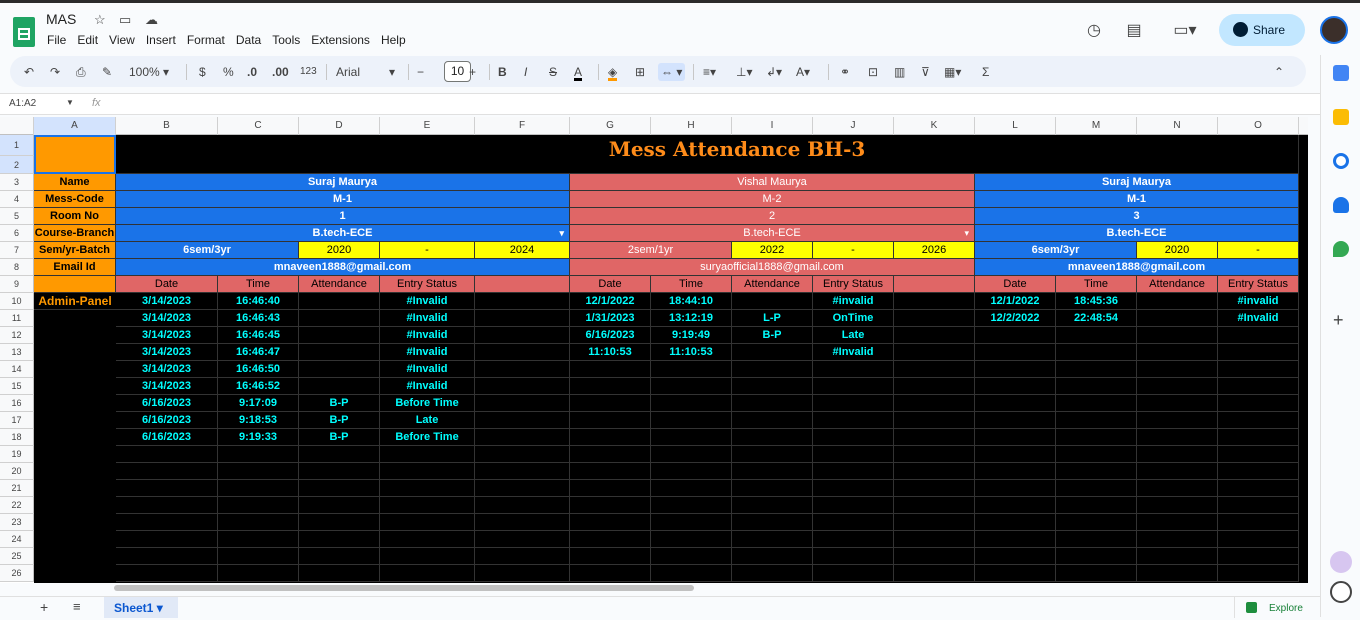 The image size is (1360, 620). I want to click on column-header-a: A, so click(75, 126).